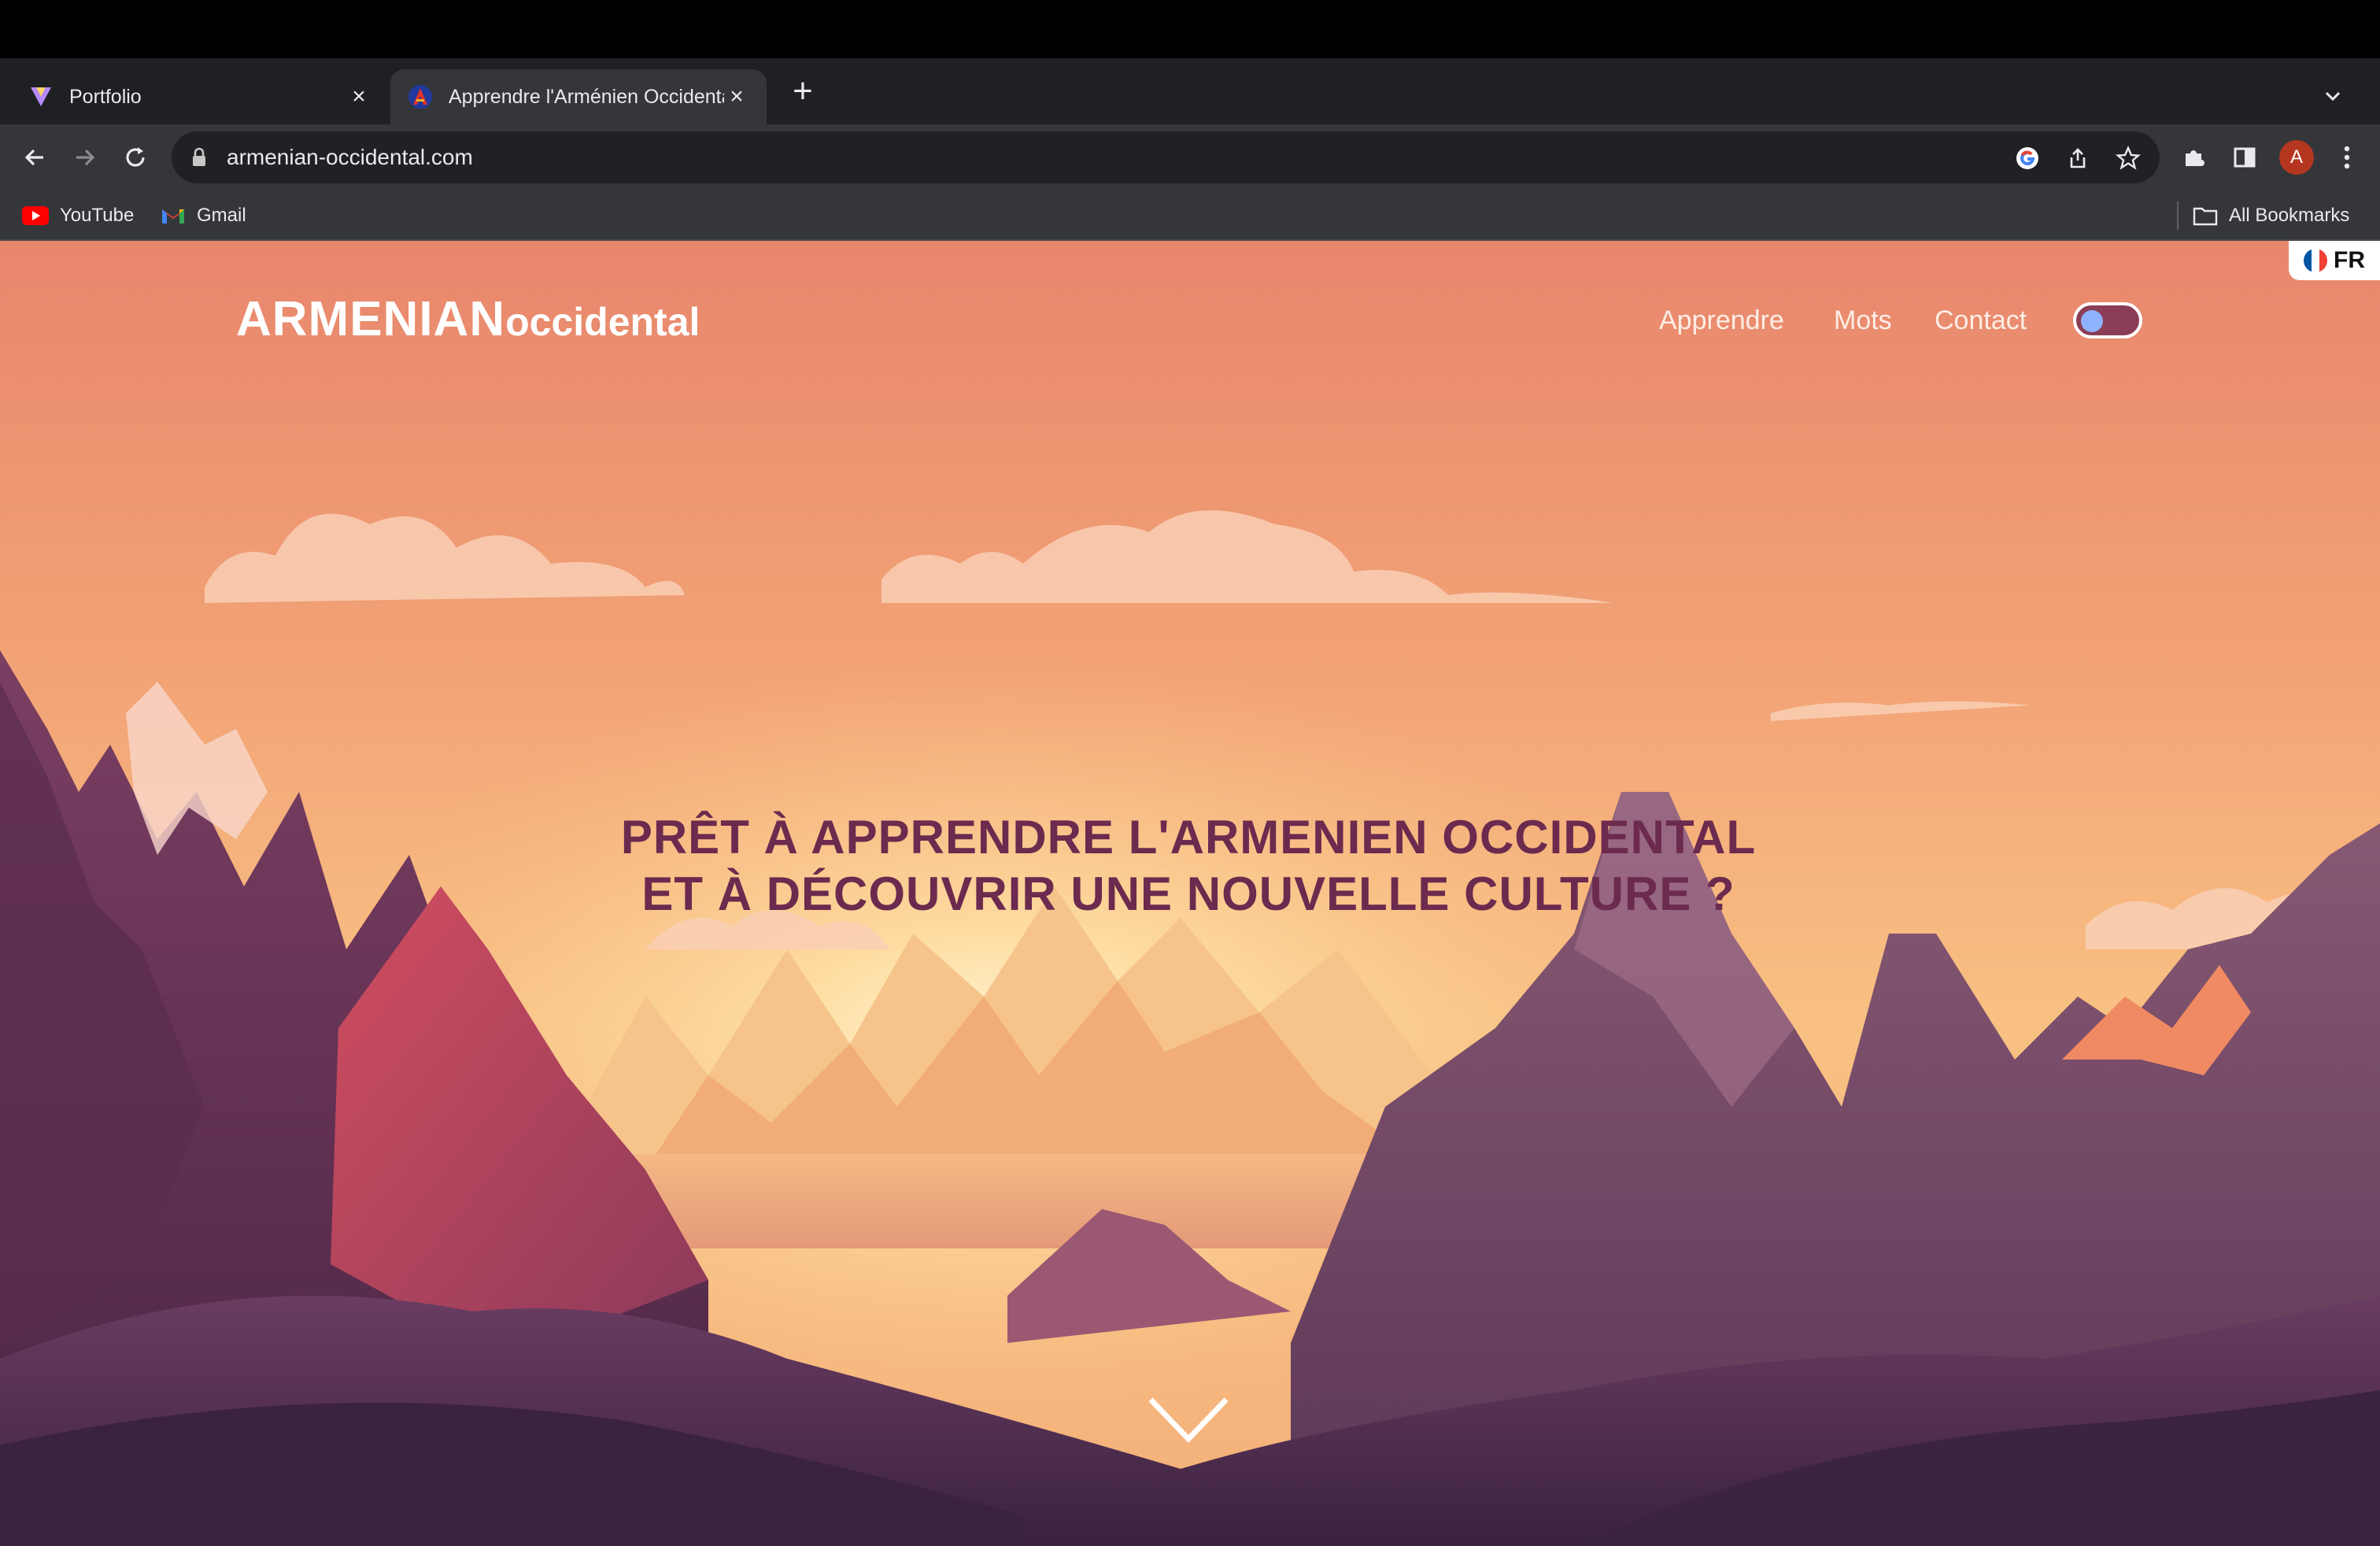  What do you see at coordinates (200, 96) in the screenshot?
I see `tab-portfolio: Portfolio ×` at bounding box center [200, 96].